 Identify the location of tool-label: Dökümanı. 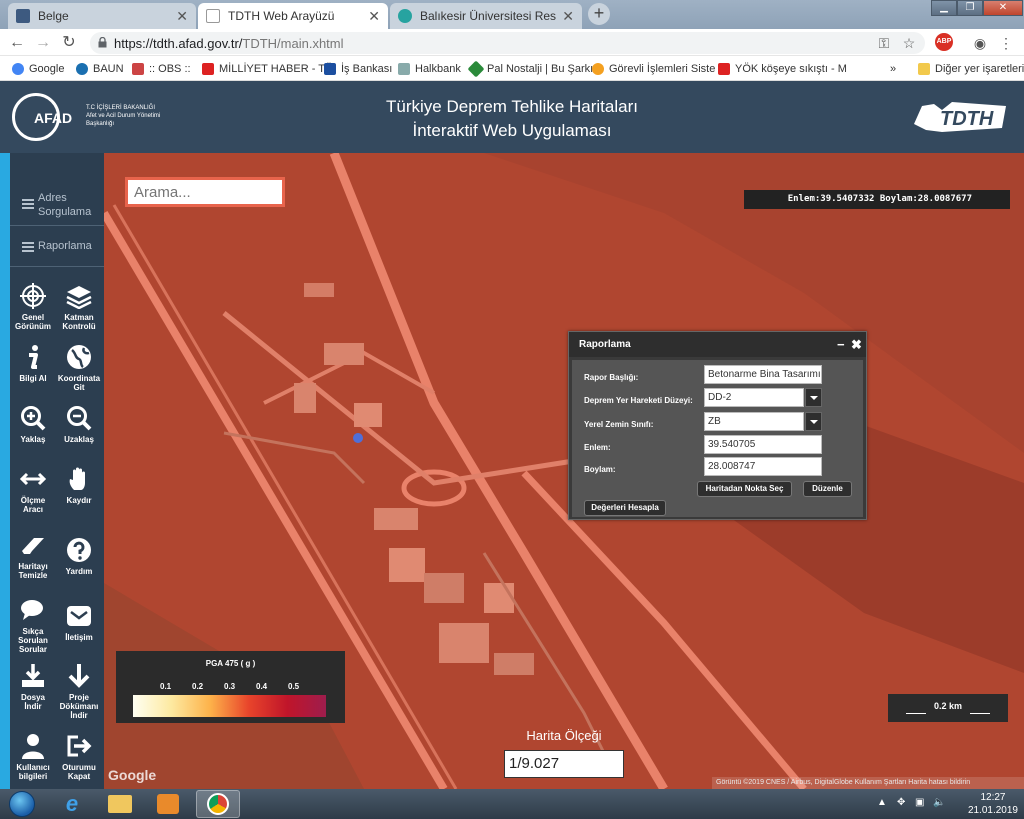
(79, 706).